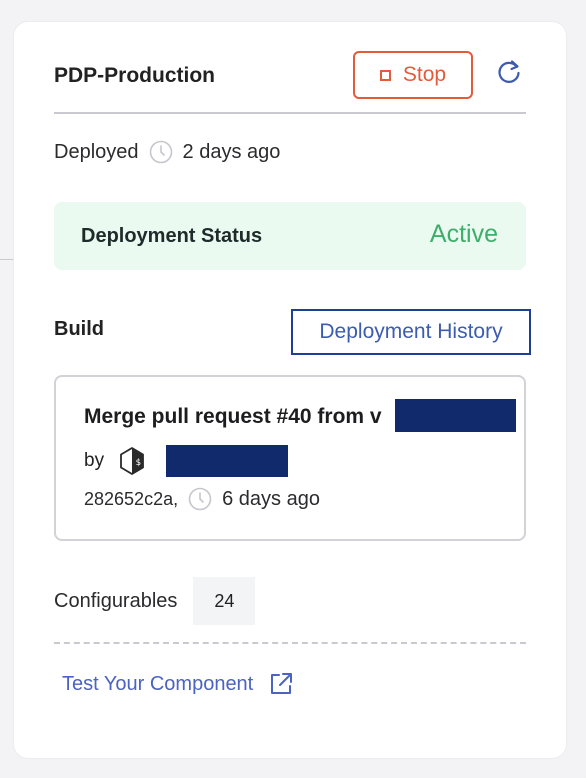 This screenshot has height=778, width=586. I want to click on bash-icon: $, so click(132, 461).